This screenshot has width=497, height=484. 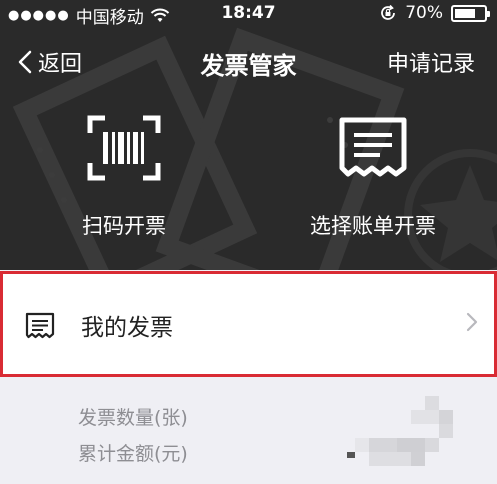 I want to click on invoice-count-label: 发票数量(张), so click(x=133, y=418).